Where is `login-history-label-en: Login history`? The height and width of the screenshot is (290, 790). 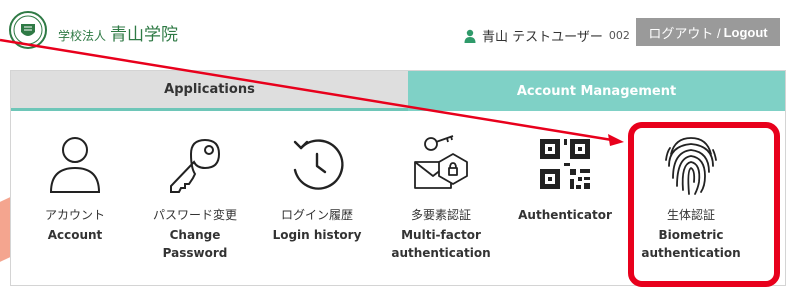
login-history-label-en: Login history is located at coordinates (317, 235).